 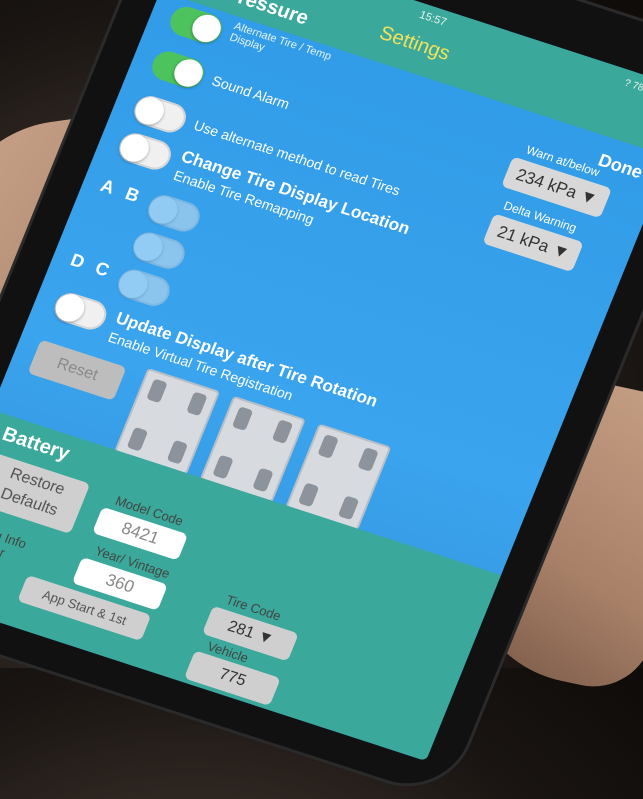 I want to click on tire-letter-b: B, so click(x=132, y=194).